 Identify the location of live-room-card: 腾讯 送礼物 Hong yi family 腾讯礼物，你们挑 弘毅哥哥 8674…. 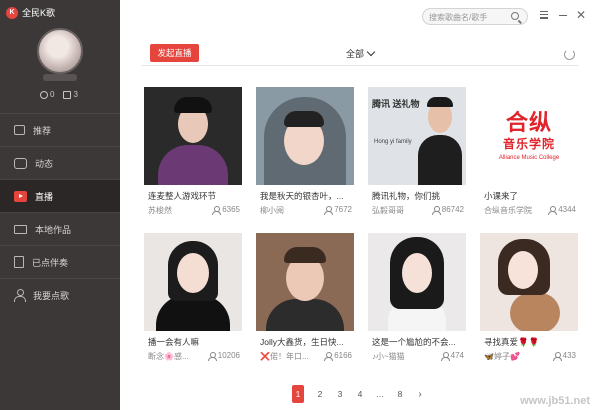
(417, 153).